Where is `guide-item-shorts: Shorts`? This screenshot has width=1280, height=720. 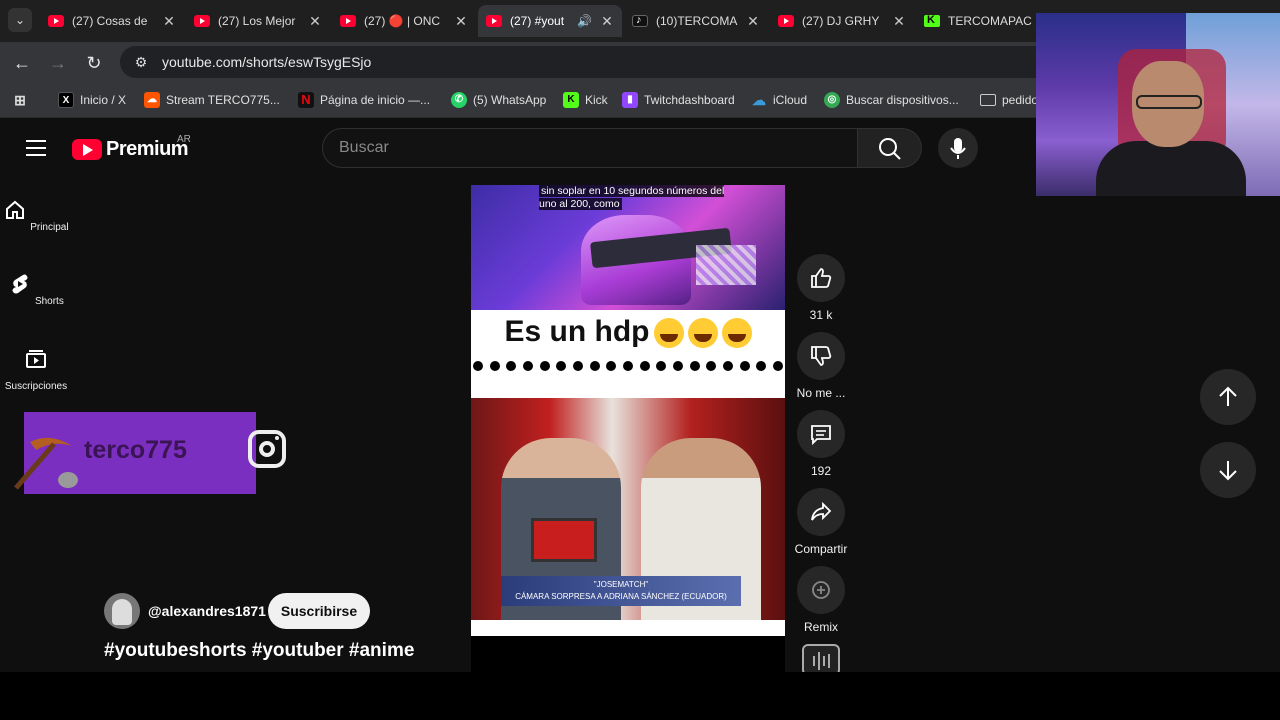 guide-item-shorts: Shorts is located at coordinates (36, 289).